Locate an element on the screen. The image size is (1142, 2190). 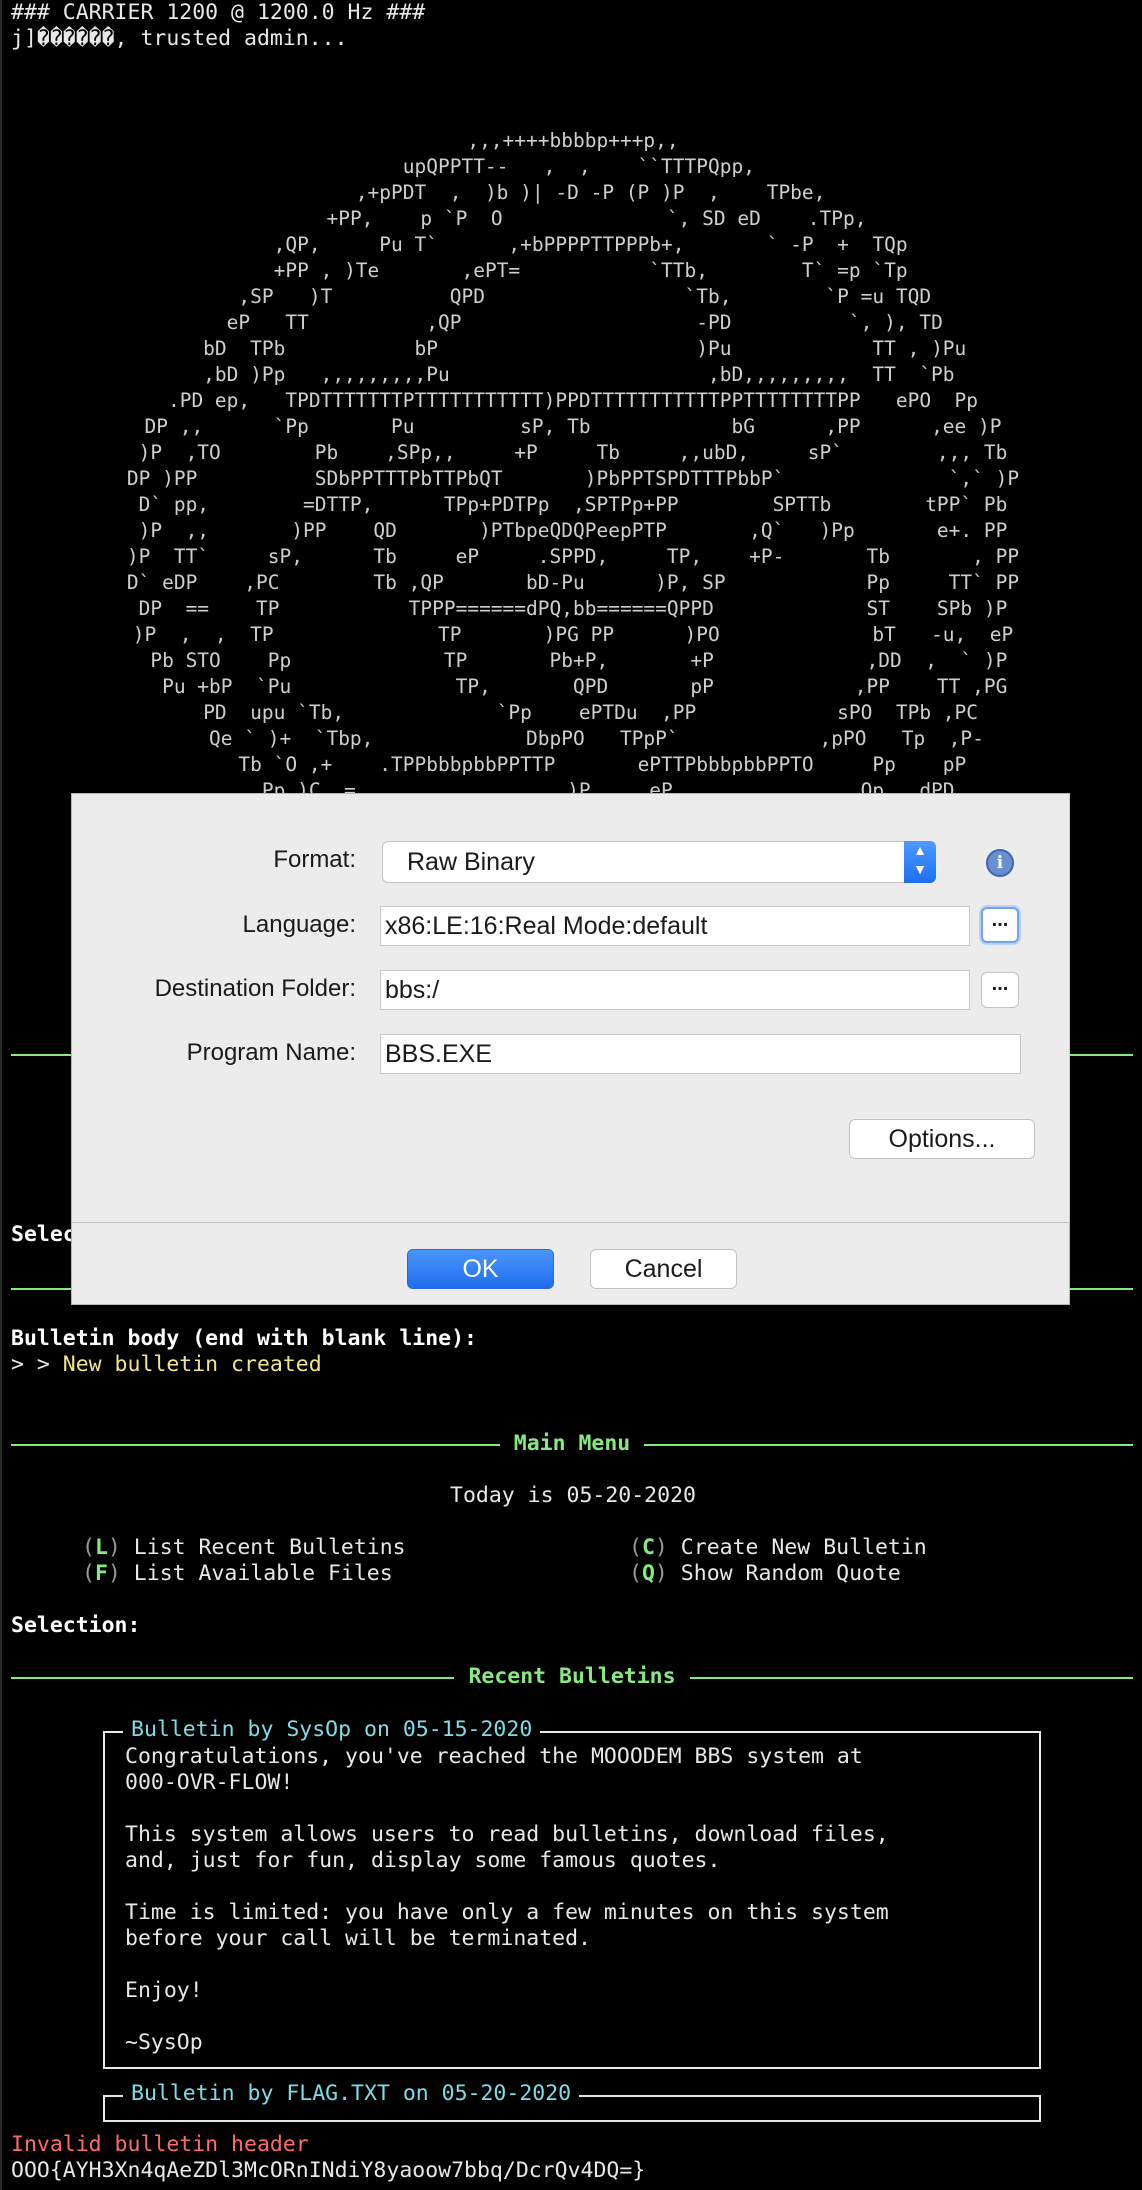
prompt-marker: > > is located at coordinates (37, 1364).